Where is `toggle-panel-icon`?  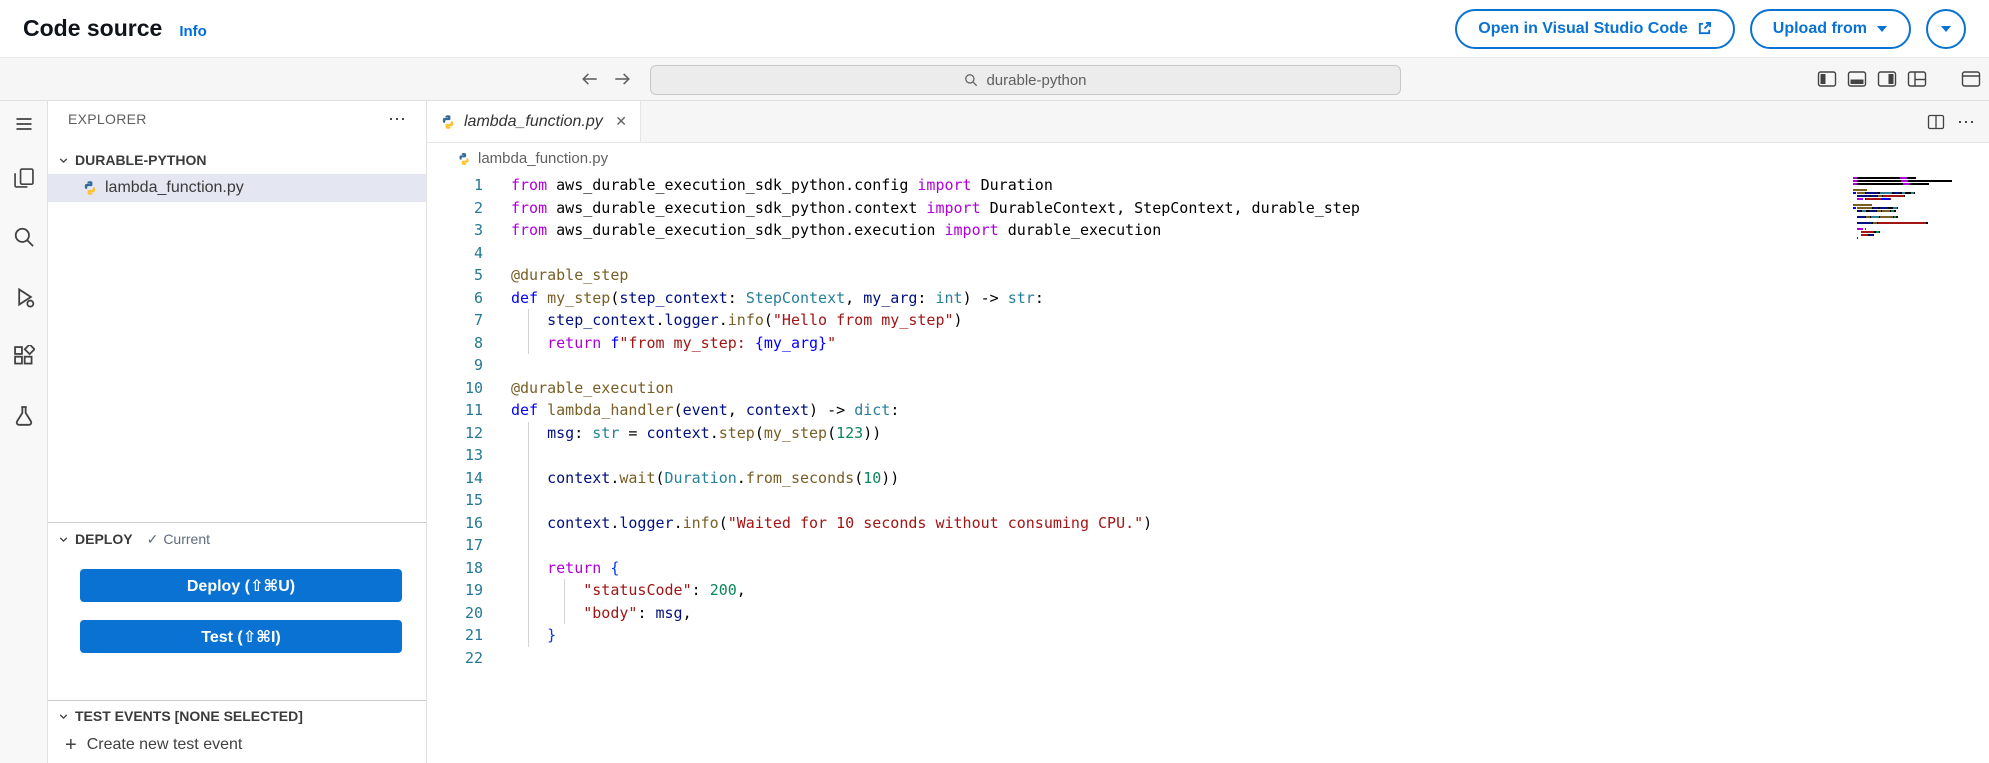
toggle-panel-icon is located at coordinates (1857, 79).